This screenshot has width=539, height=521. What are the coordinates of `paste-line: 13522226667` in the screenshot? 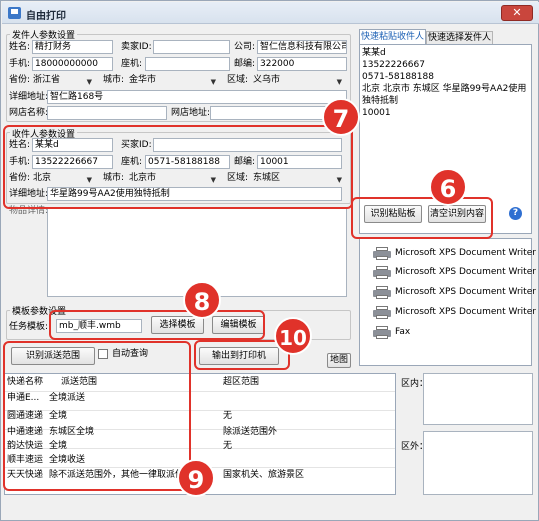 It's located at (393, 65).